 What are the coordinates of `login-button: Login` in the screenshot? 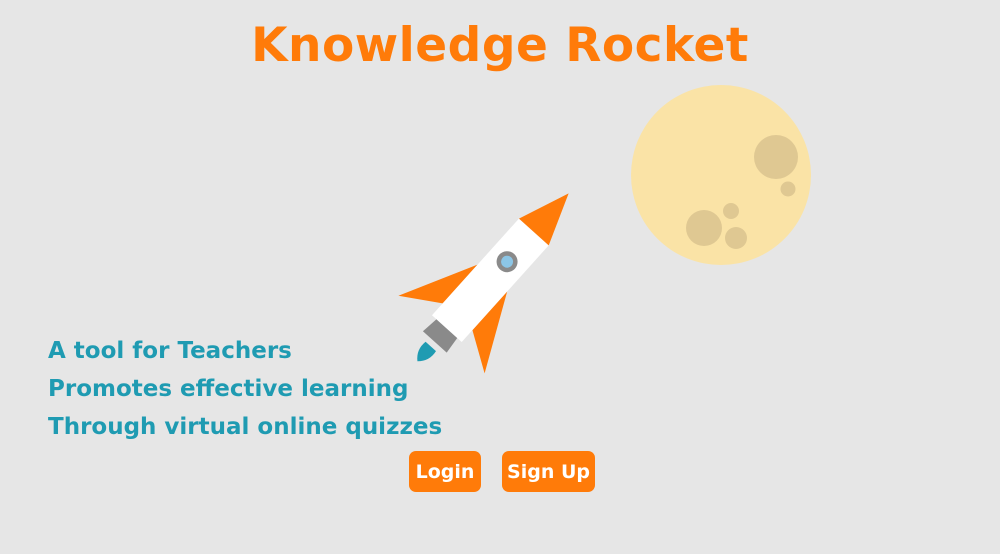 It's located at (445, 471).